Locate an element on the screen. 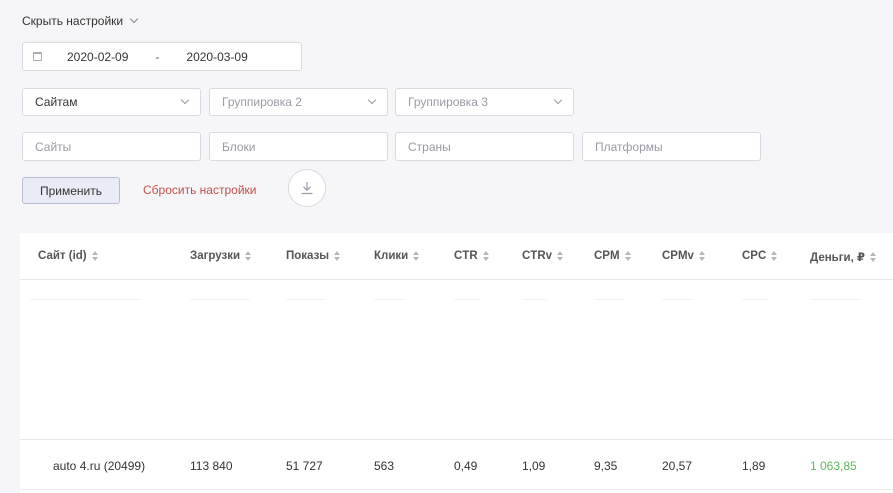  cell-ctr: 0,49 is located at coordinates (466, 466).